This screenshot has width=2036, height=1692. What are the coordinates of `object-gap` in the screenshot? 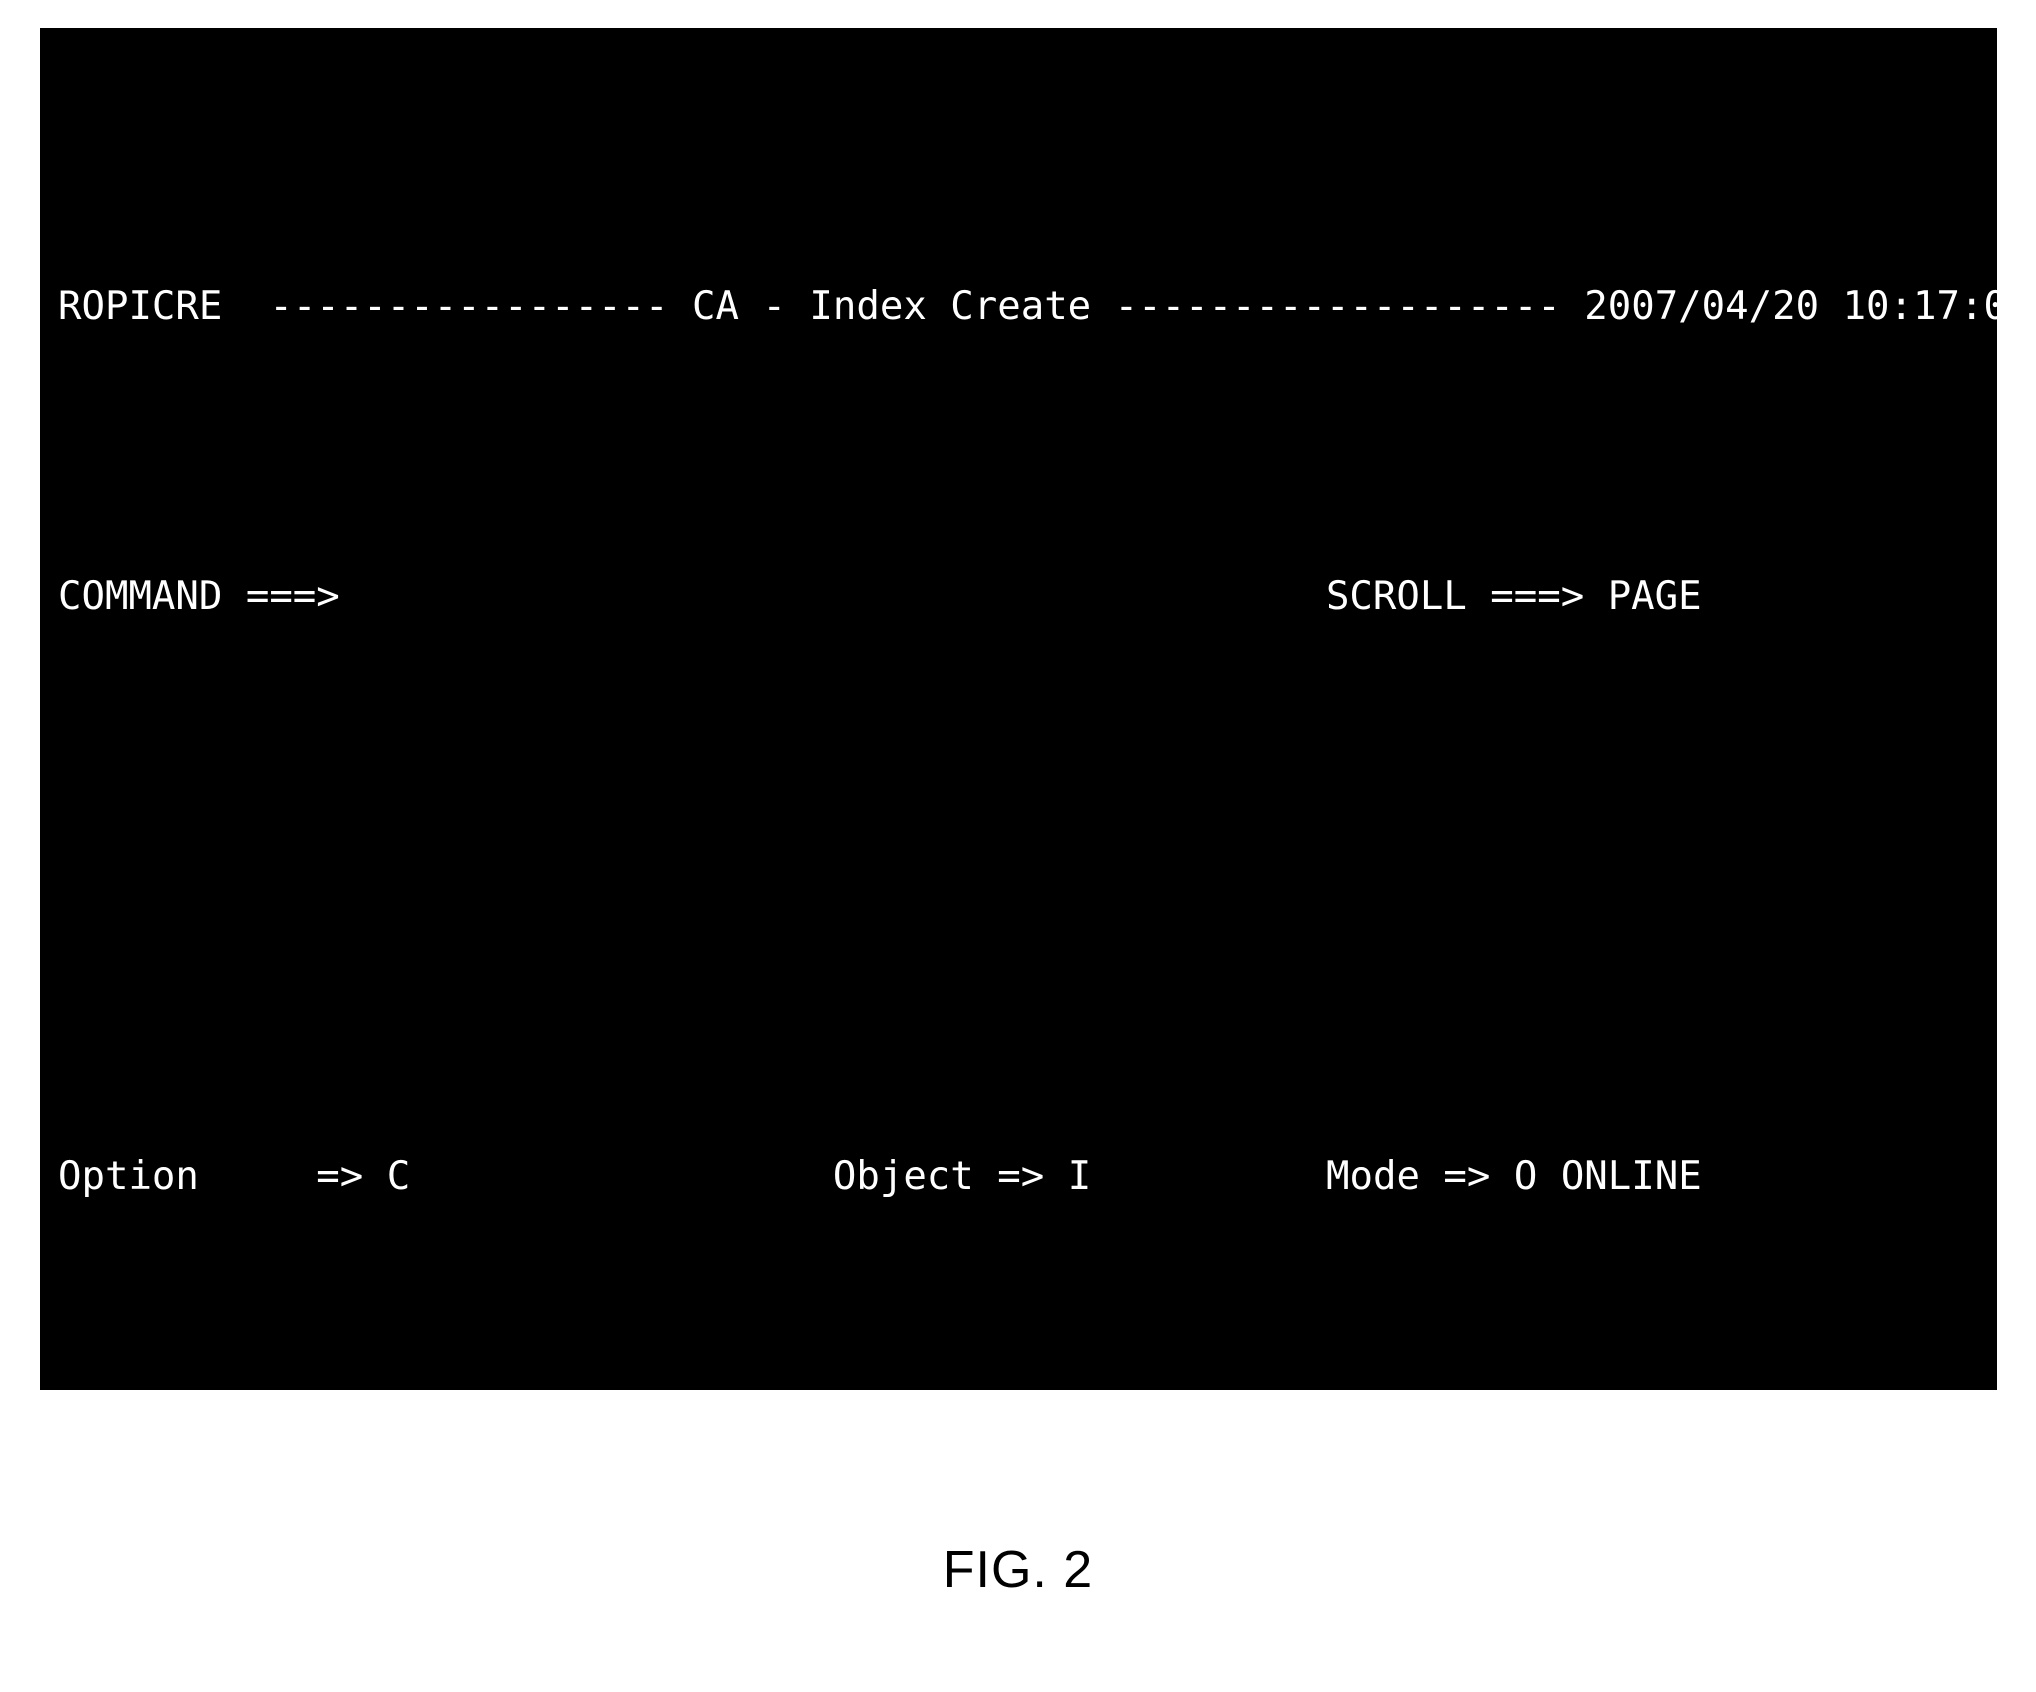 It's located at (1055, 1176).